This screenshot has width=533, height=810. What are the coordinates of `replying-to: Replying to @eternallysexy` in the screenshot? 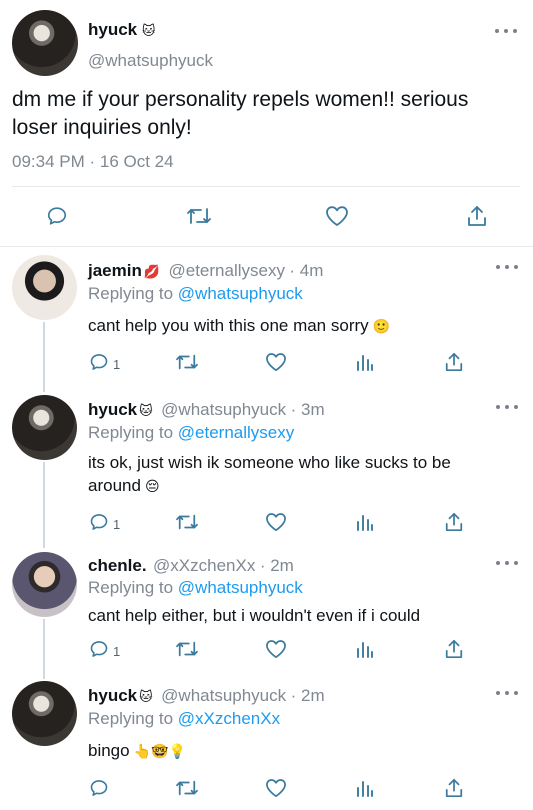 It's located at (191, 432).